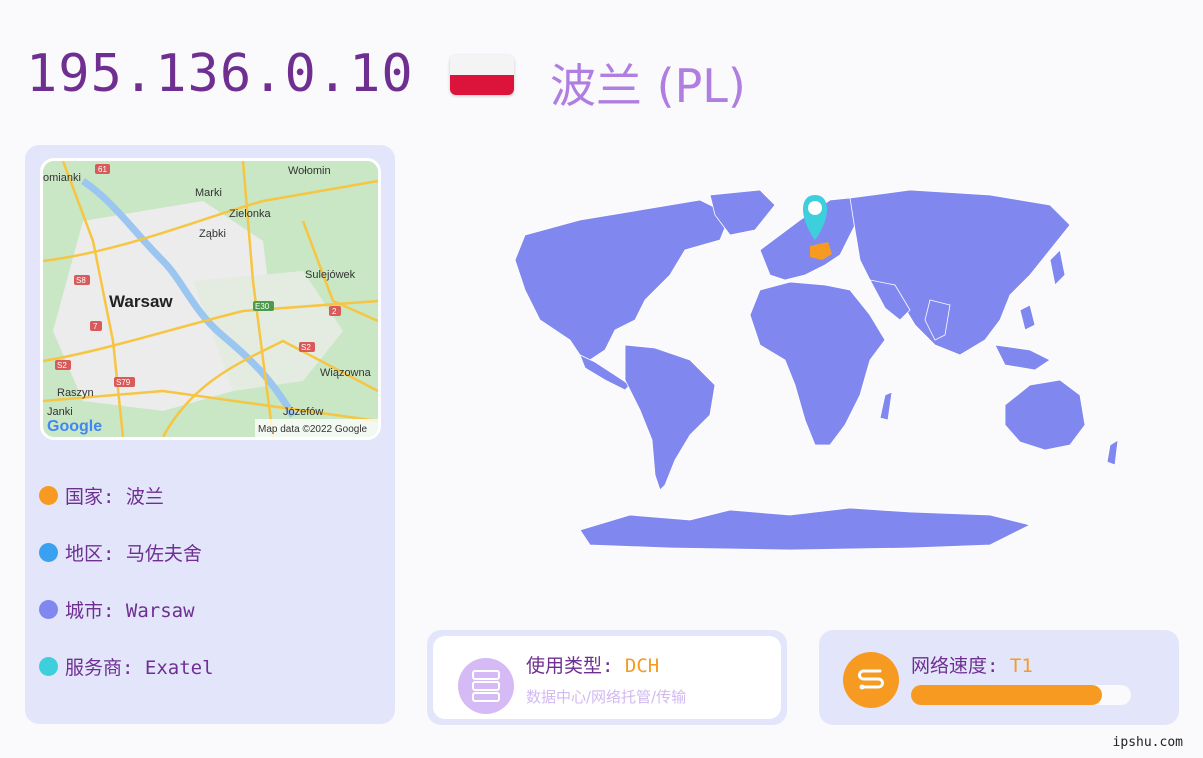 This screenshot has width=1203, height=758. What do you see at coordinates (330, 275) in the screenshot?
I see `map-label: Sulejówek` at bounding box center [330, 275].